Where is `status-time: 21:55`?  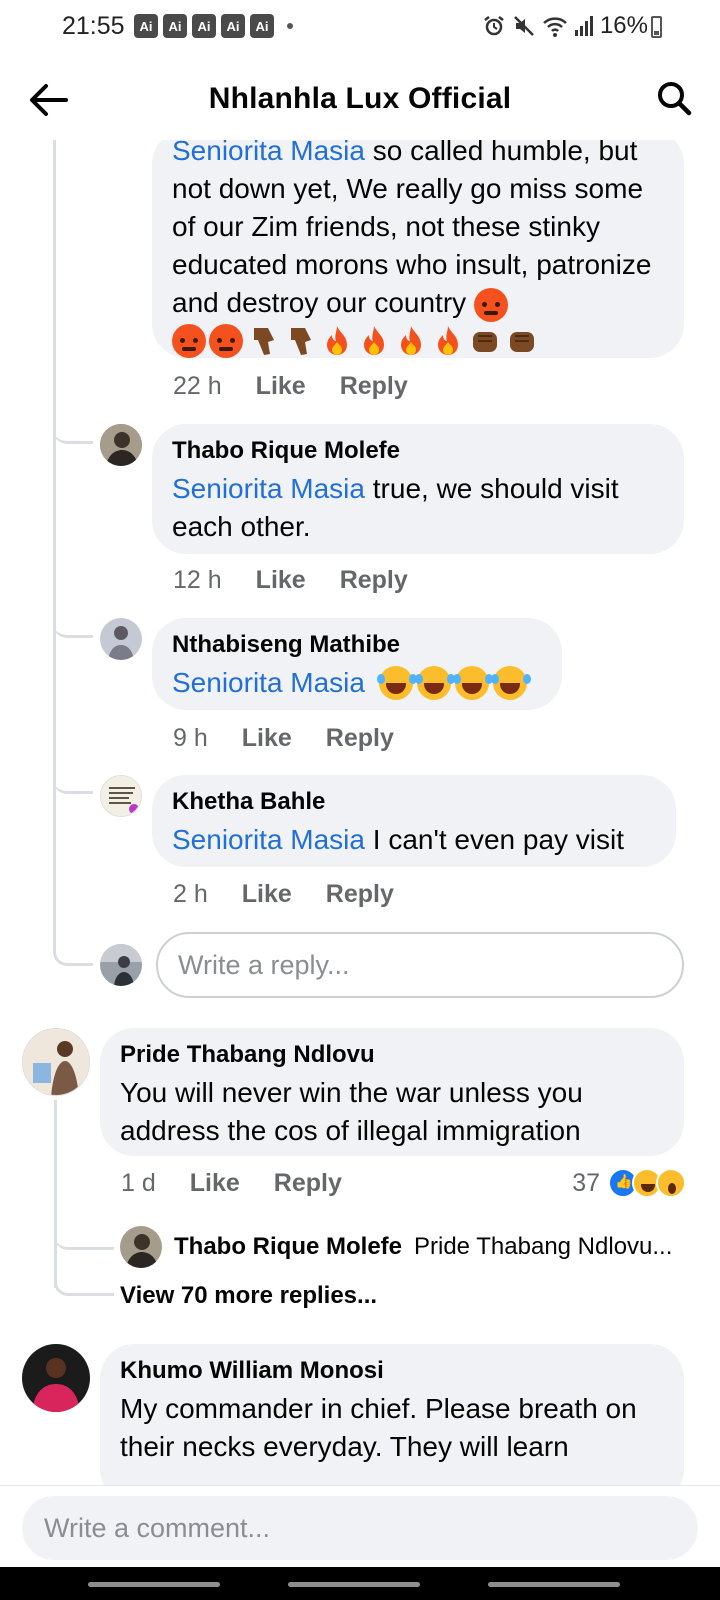 status-time: 21:55 is located at coordinates (93, 26).